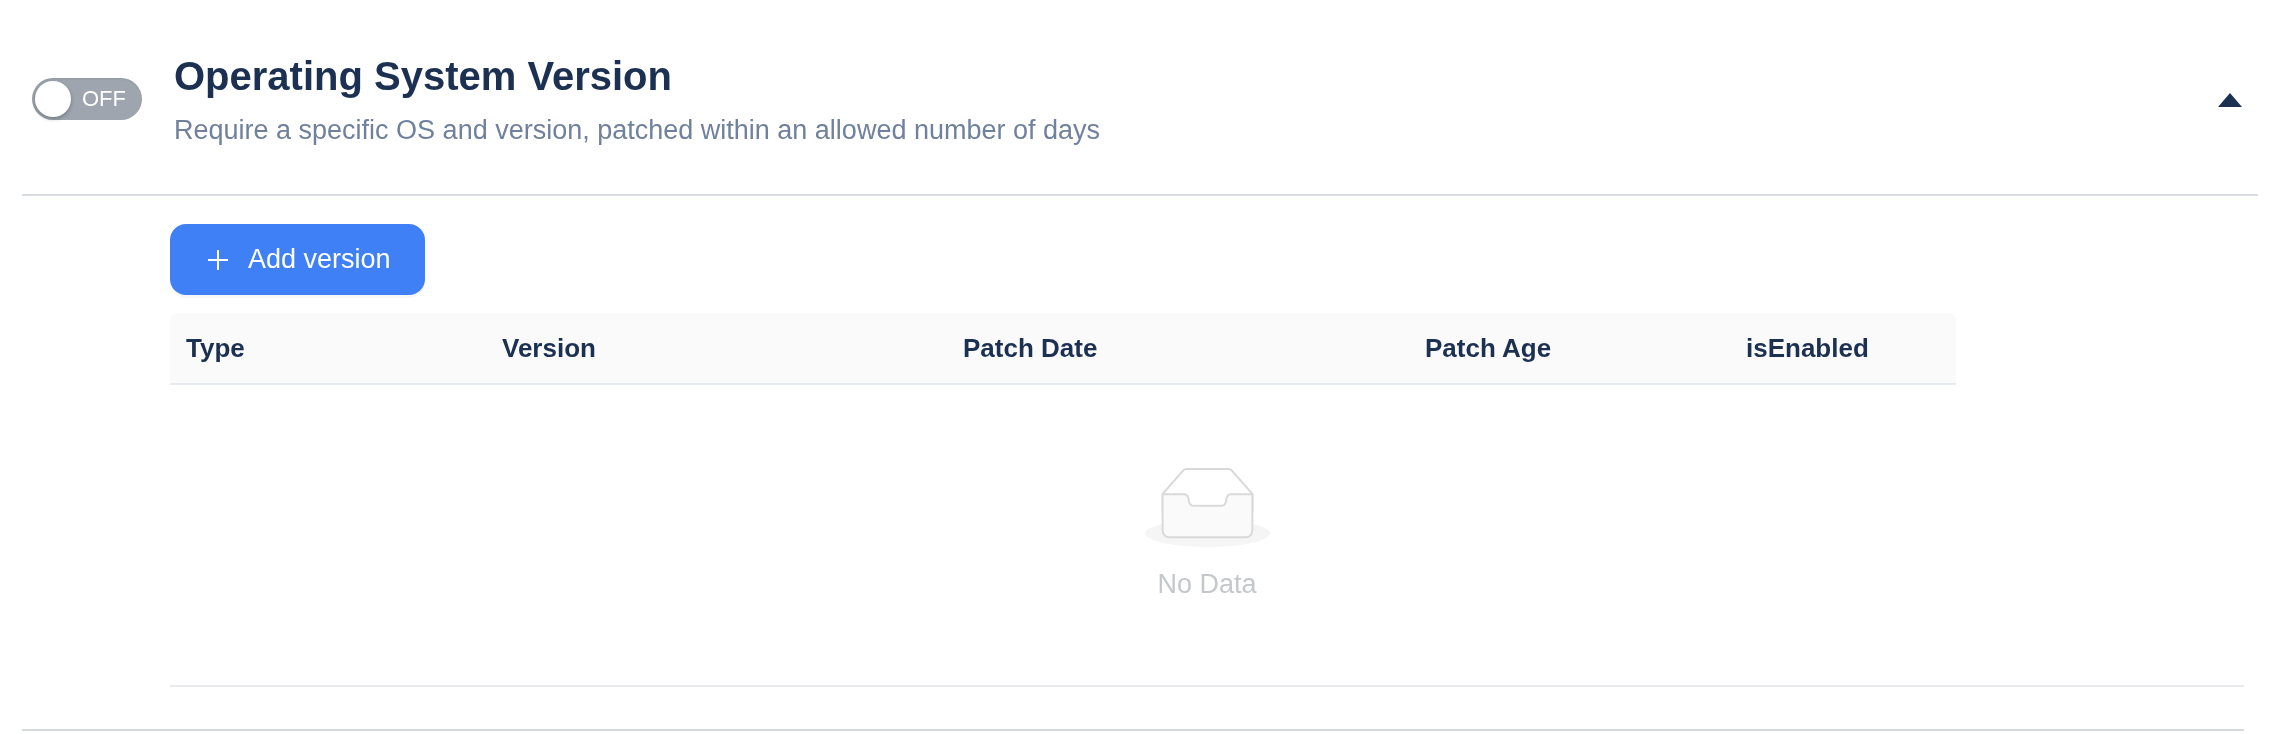 The image size is (2280, 734). I want to click on section-description: Require a specific OS and version, patched within an allowed number of days, so click(637, 130).